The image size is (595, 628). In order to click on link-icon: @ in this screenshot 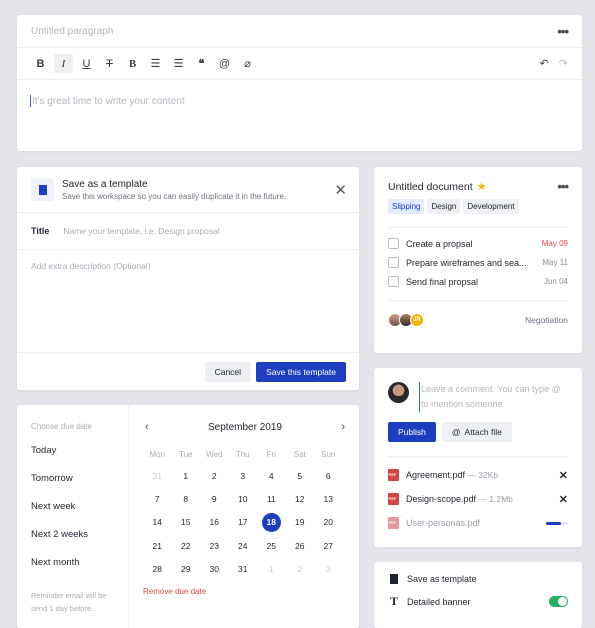, I will do `click(224, 63)`.